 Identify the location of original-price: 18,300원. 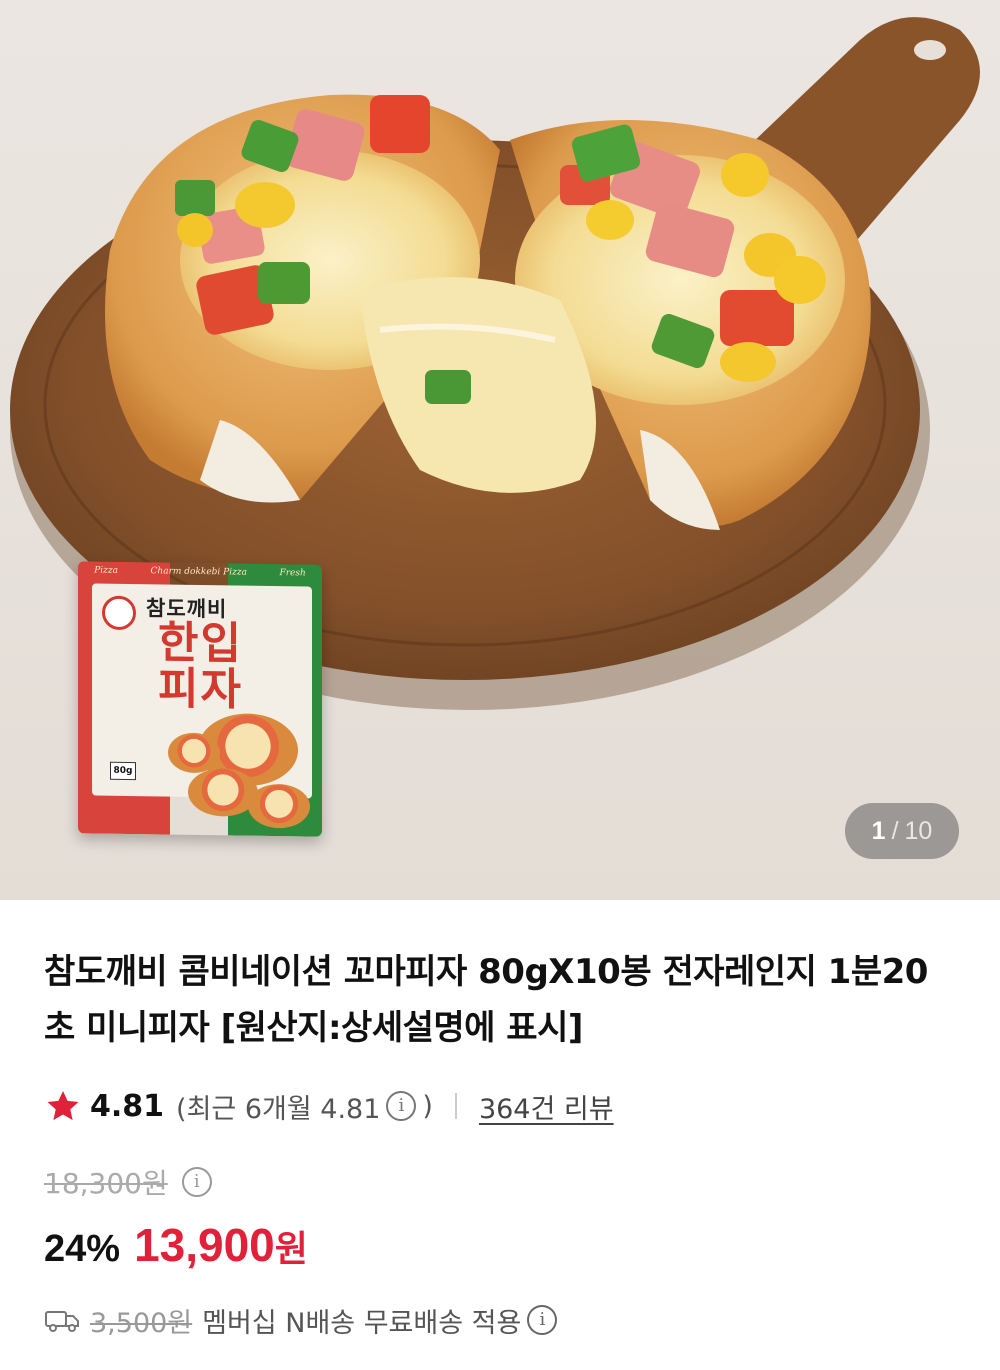
(106, 1183).